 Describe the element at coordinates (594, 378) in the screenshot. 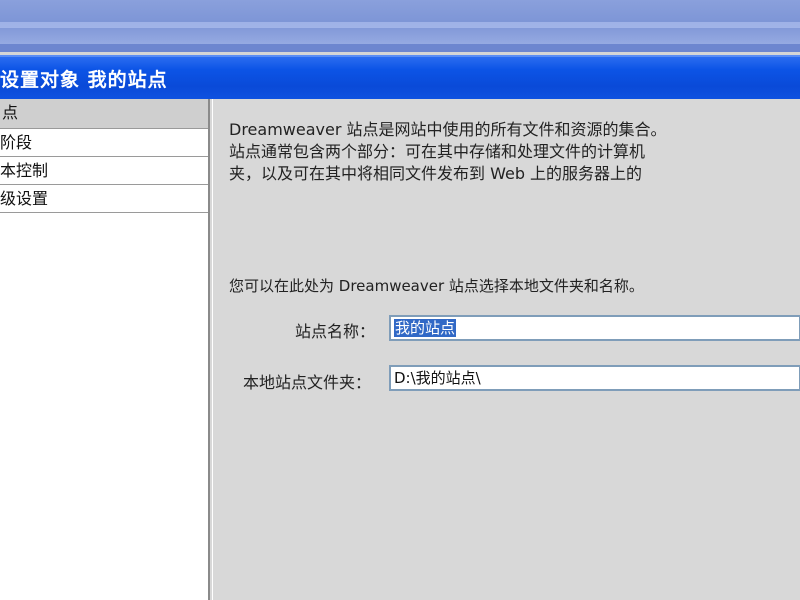

I see `local-folder-input: D:\我的站点\` at that location.